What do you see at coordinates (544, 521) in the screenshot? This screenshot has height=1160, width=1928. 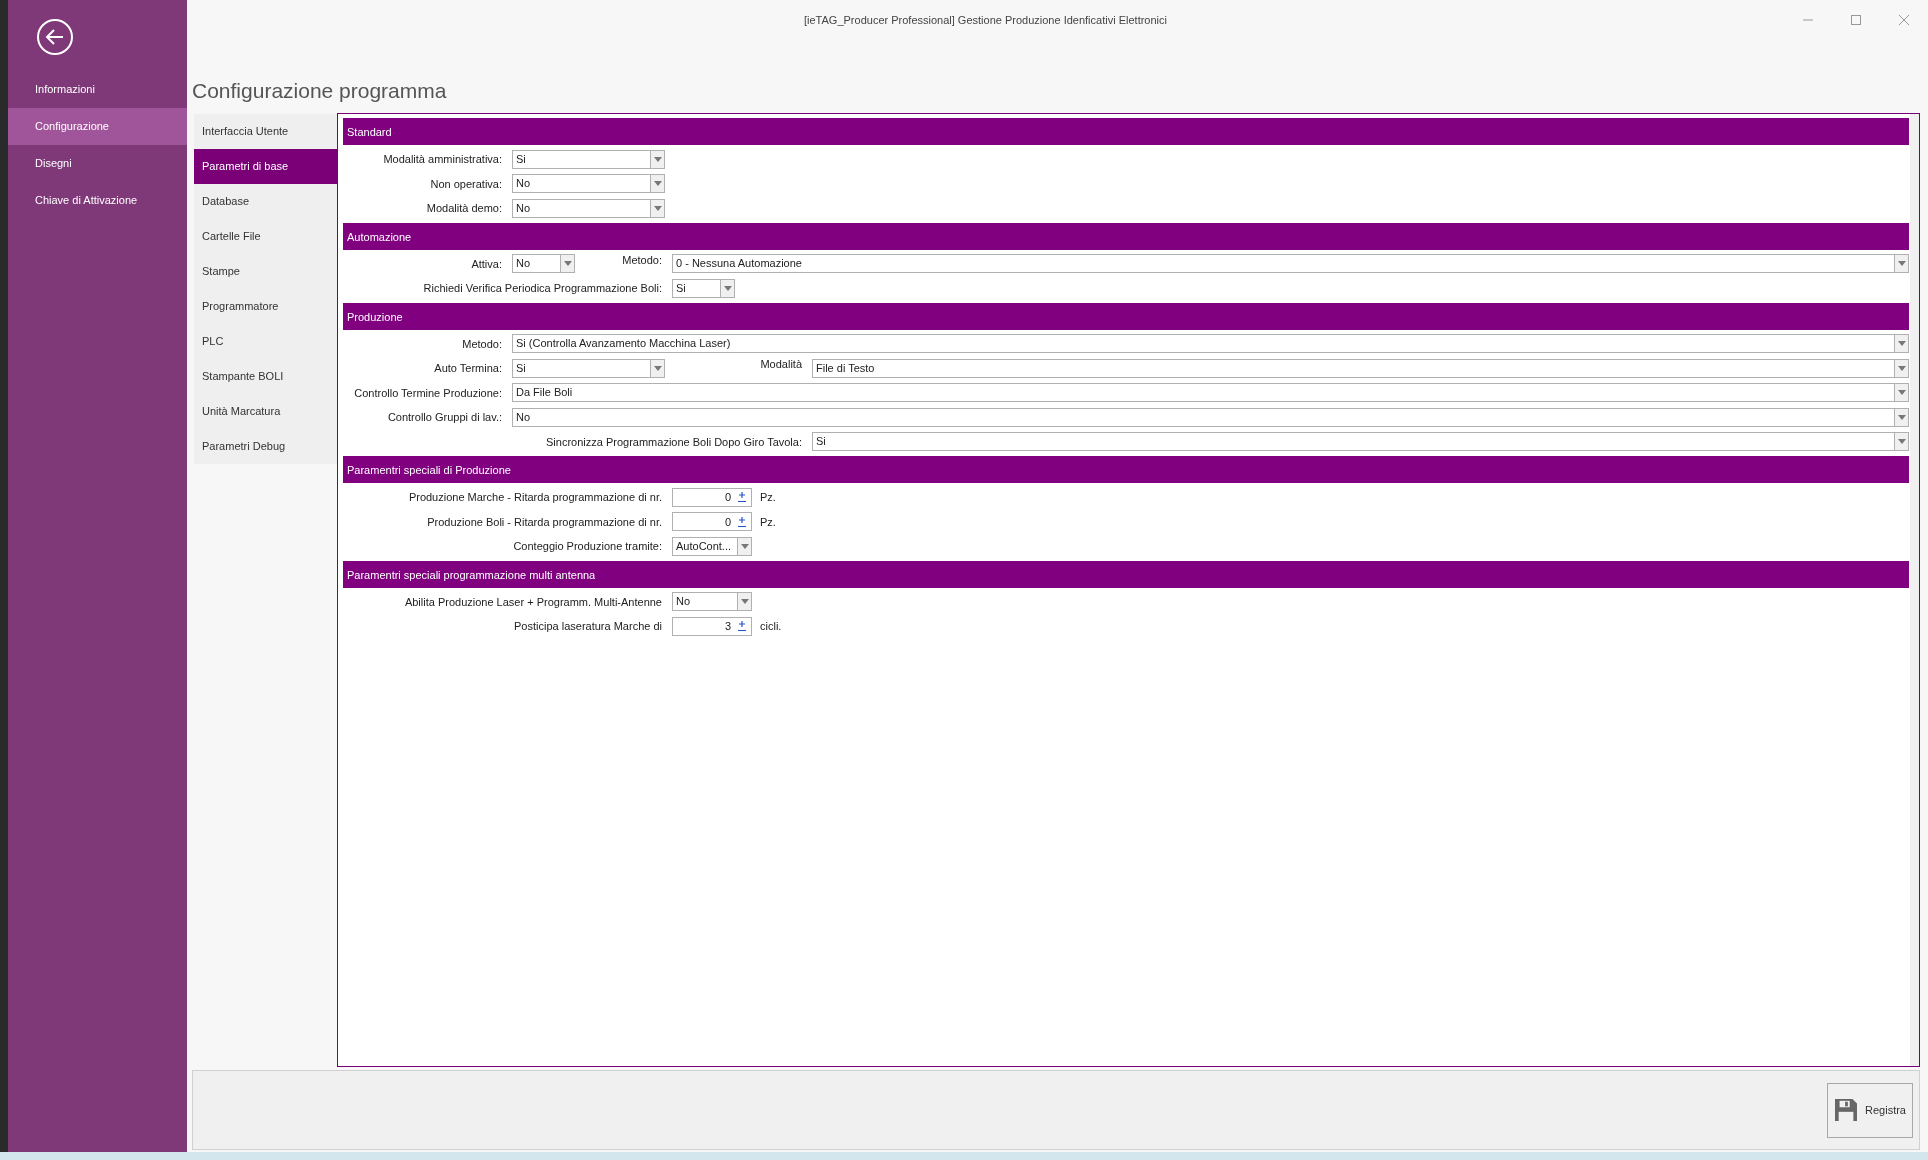 I see `field-label: Produzione Boli - Ritarda programmazione di nr.` at bounding box center [544, 521].